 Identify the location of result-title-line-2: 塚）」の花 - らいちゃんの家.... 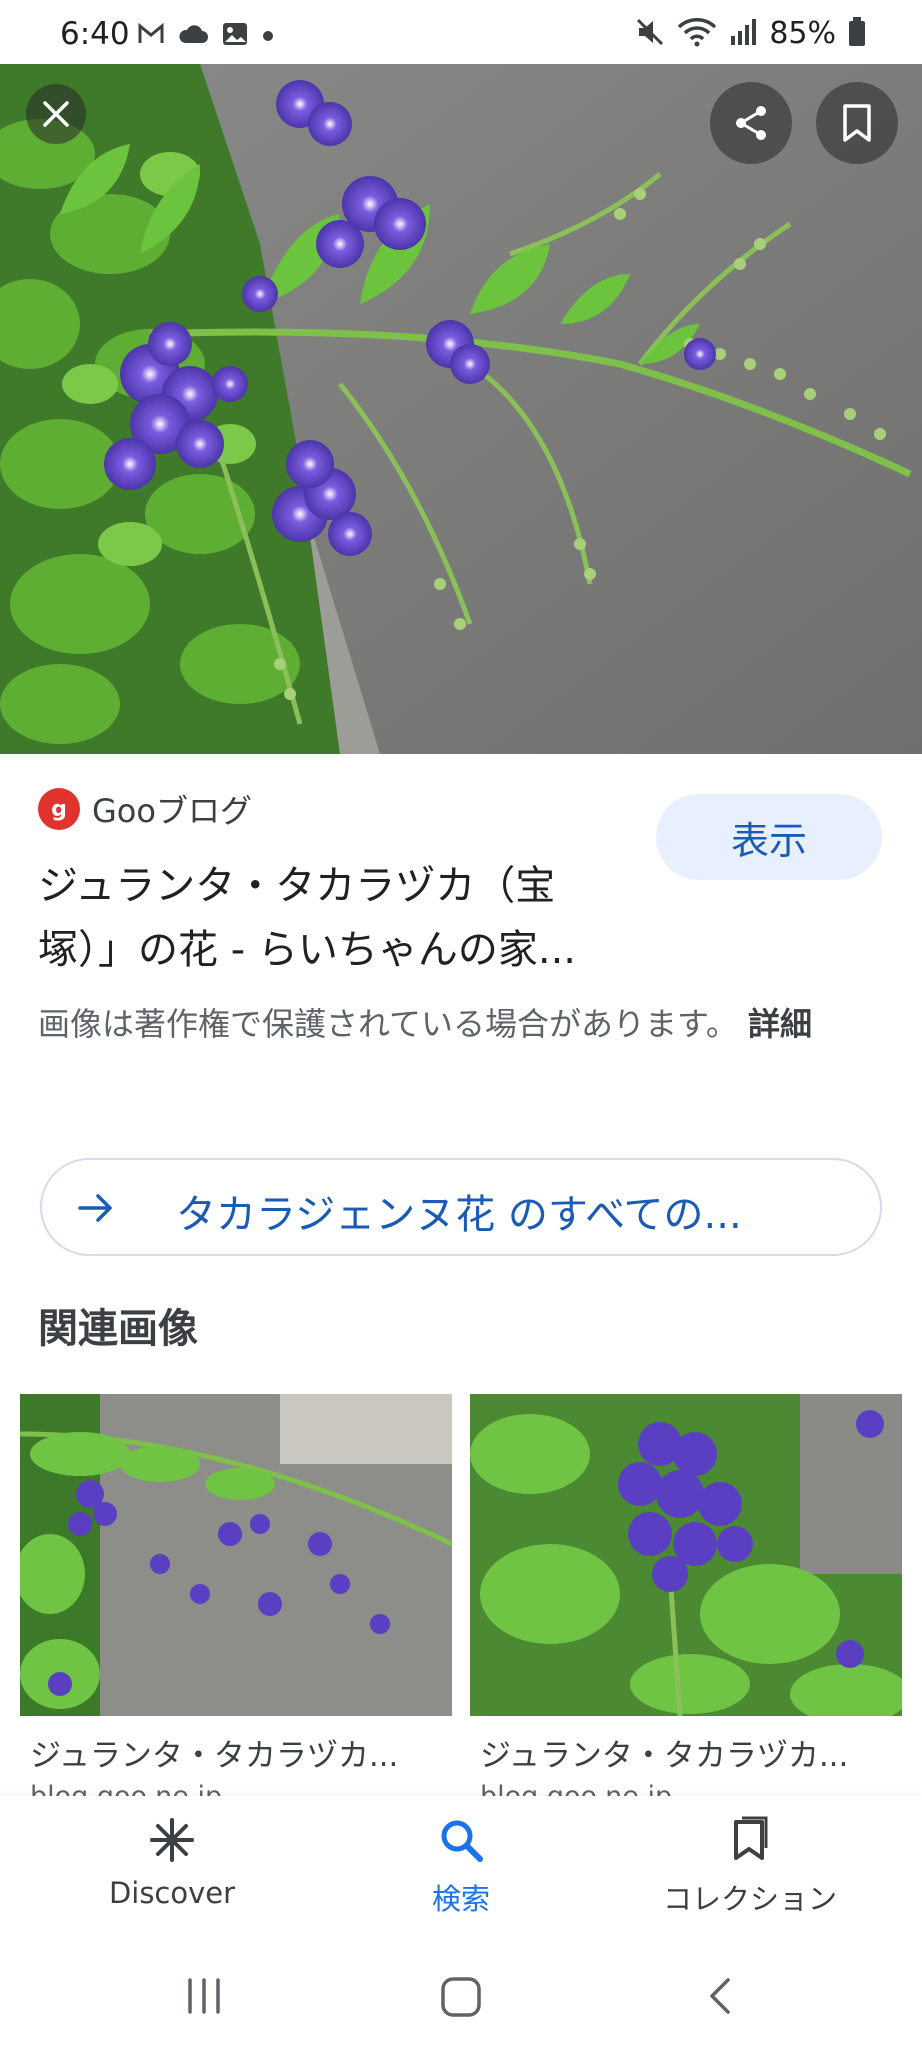
(307, 950).